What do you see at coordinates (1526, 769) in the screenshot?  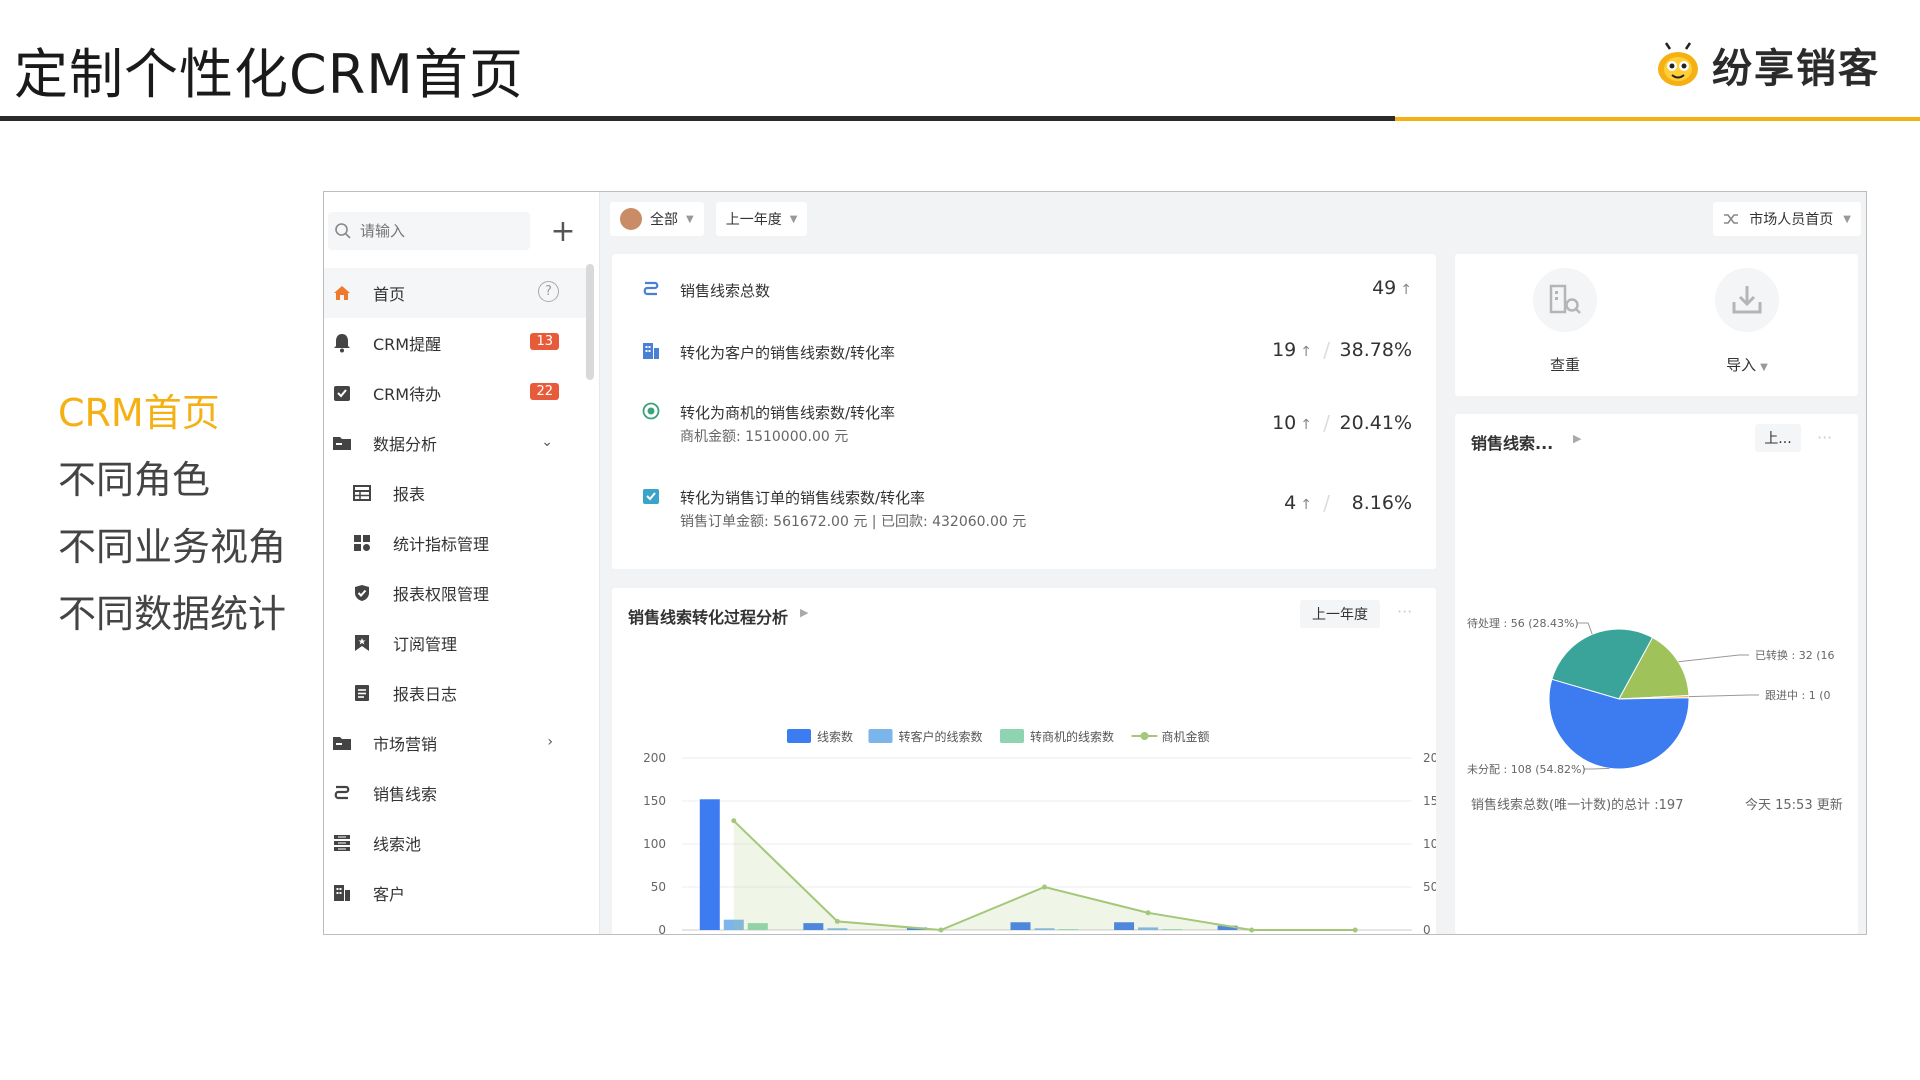 I see `pie-label: 未分配 : 108 (54.82%)` at bounding box center [1526, 769].